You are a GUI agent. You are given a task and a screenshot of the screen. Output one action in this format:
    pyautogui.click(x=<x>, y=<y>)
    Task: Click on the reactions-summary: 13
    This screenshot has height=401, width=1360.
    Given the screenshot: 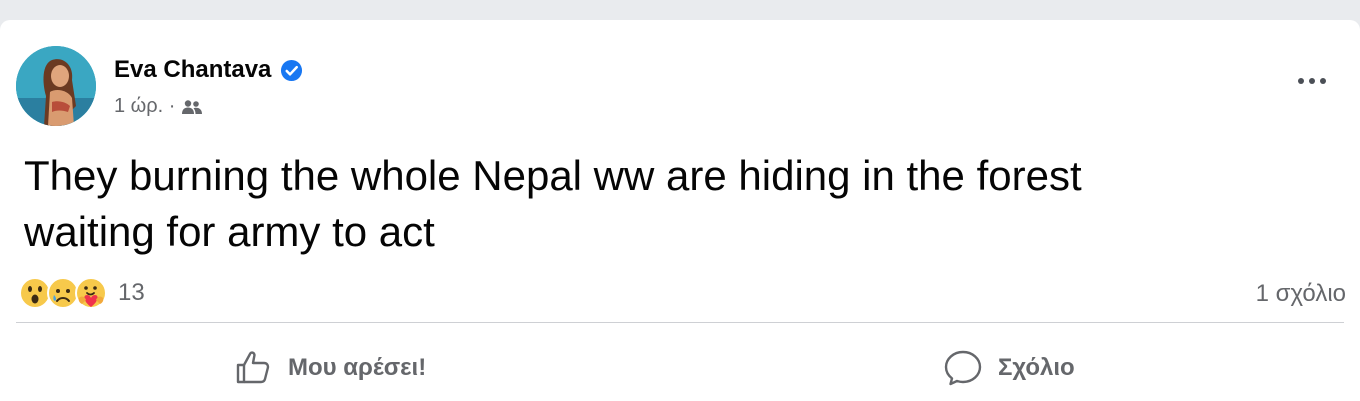 What is the action you would take?
    pyautogui.click(x=81, y=293)
    